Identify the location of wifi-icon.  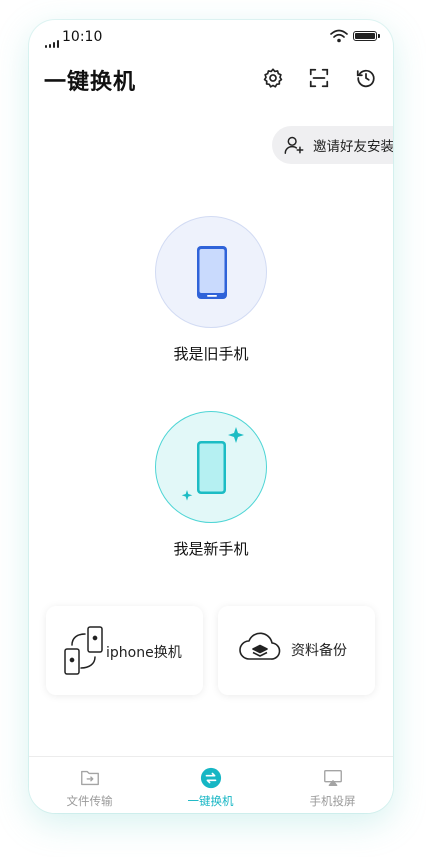
(339, 36).